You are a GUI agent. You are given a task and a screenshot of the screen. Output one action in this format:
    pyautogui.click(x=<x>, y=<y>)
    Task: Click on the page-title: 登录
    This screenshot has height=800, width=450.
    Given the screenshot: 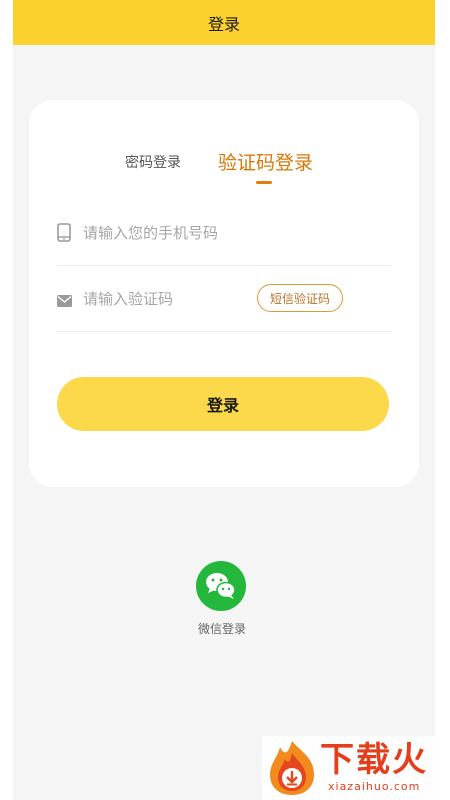 What is the action you would take?
    pyautogui.click(x=223, y=24)
    